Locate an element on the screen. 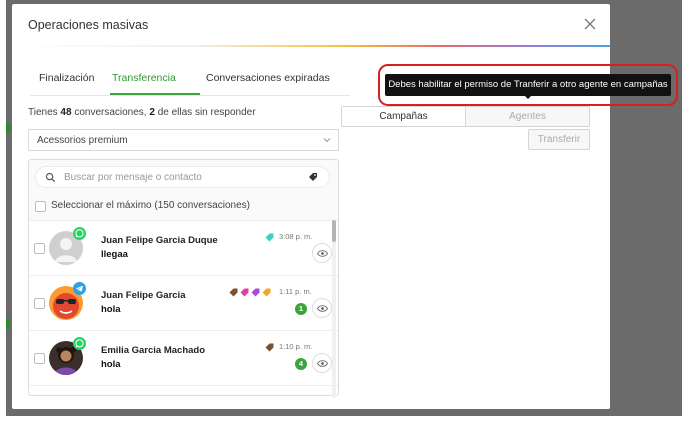 The image size is (688, 422). list-scrollbar is located at coordinates (334, 309).